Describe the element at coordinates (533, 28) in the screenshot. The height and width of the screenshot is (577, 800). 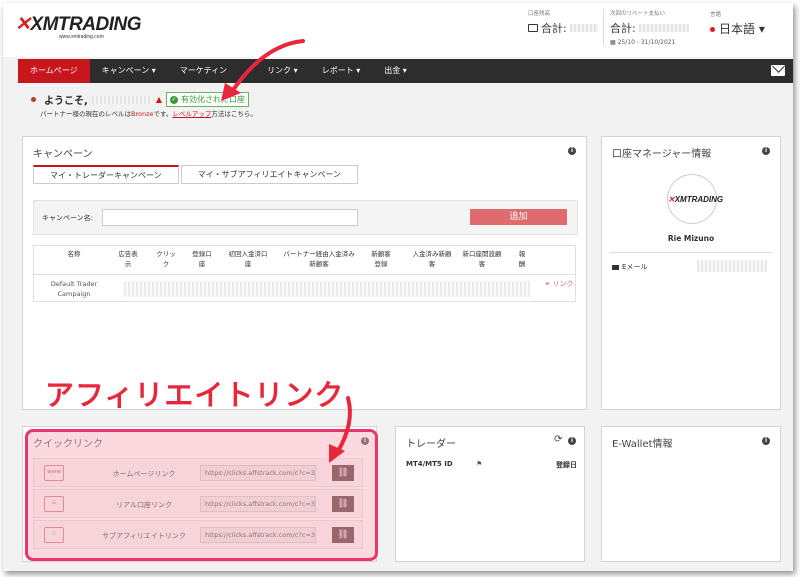
I see `wallet-icon` at that location.